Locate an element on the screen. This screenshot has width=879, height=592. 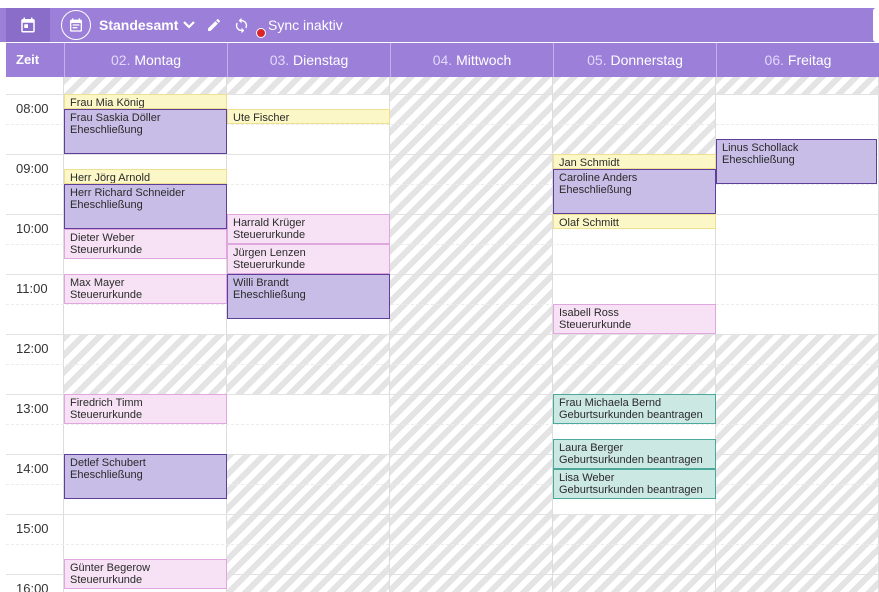
status-dot-icon is located at coordinates (261, 33).